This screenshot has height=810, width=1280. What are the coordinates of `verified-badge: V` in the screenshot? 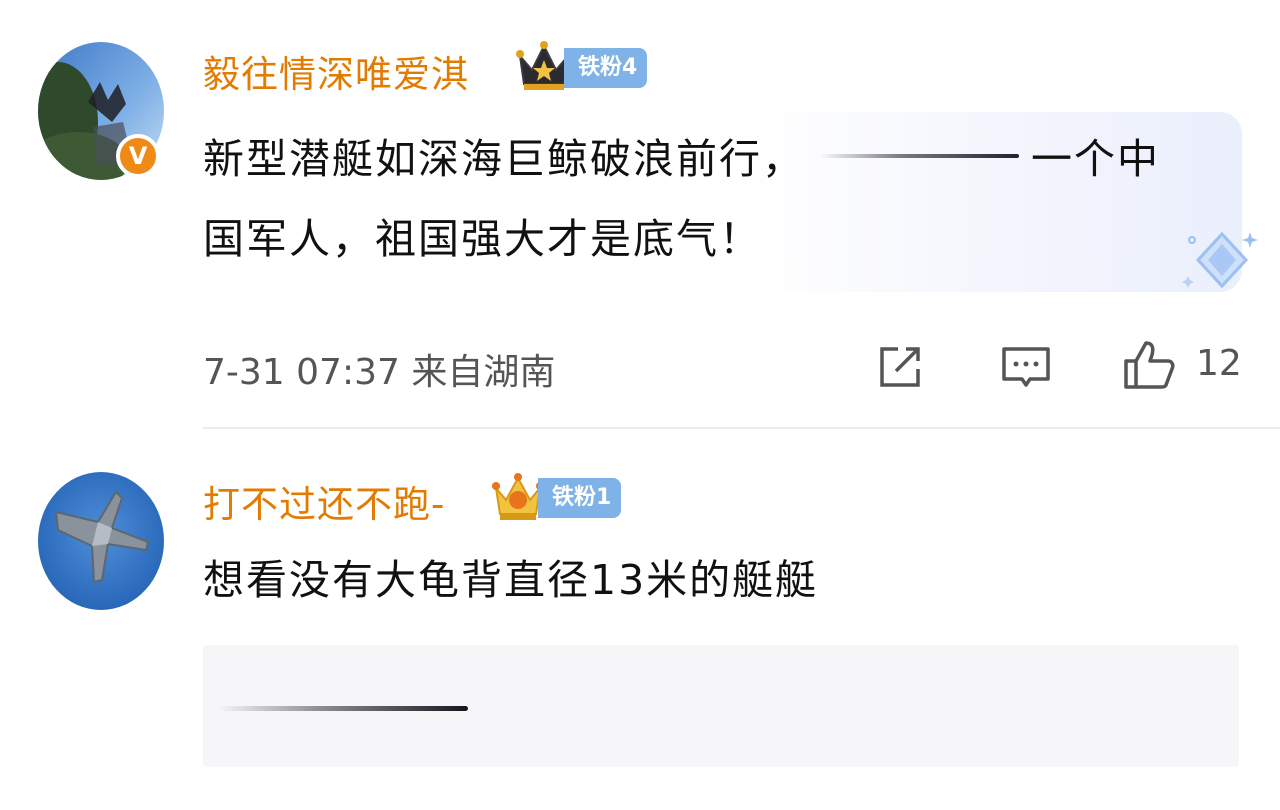 It's located at (138, 156).